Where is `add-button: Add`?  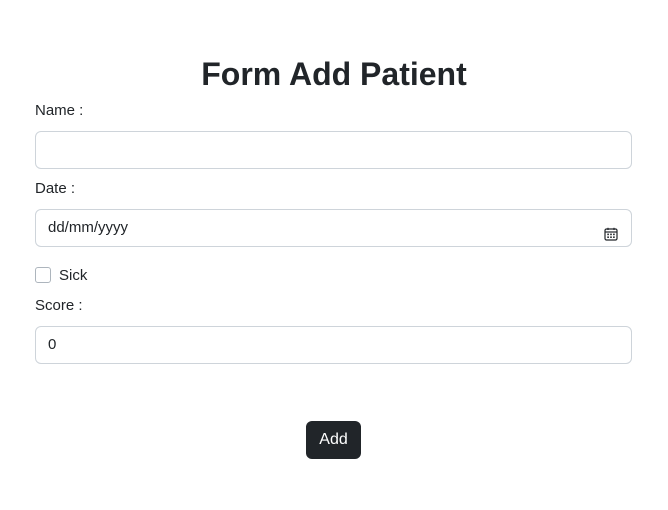 add-button: Add is located at coordinates (333, 440).